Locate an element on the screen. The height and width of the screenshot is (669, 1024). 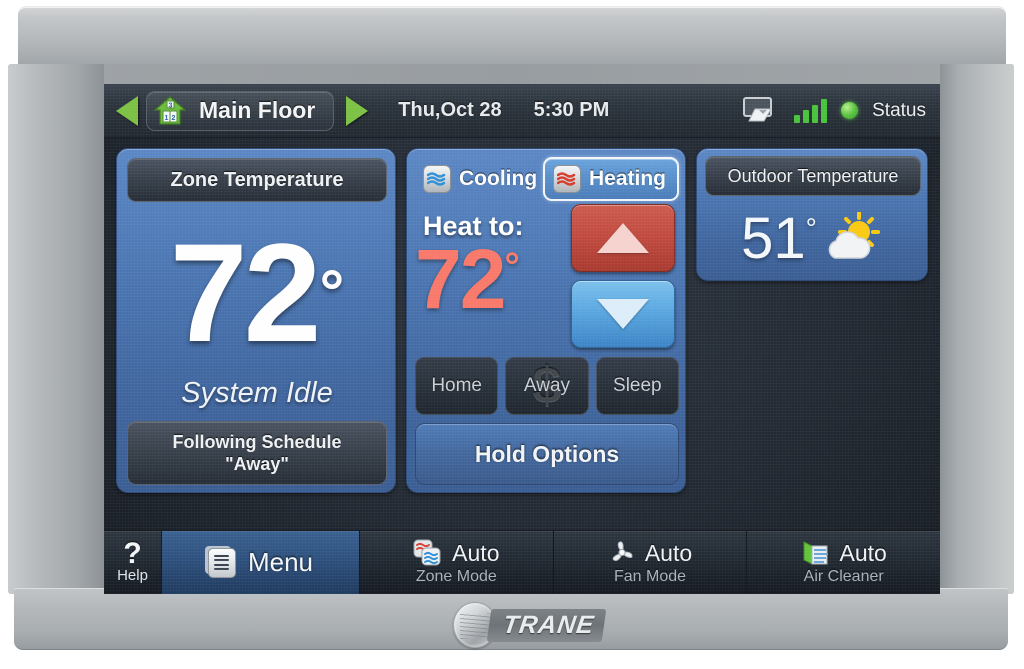
zone-selector: 3 1 2 Main Floor is located at coordinates (240, 110).